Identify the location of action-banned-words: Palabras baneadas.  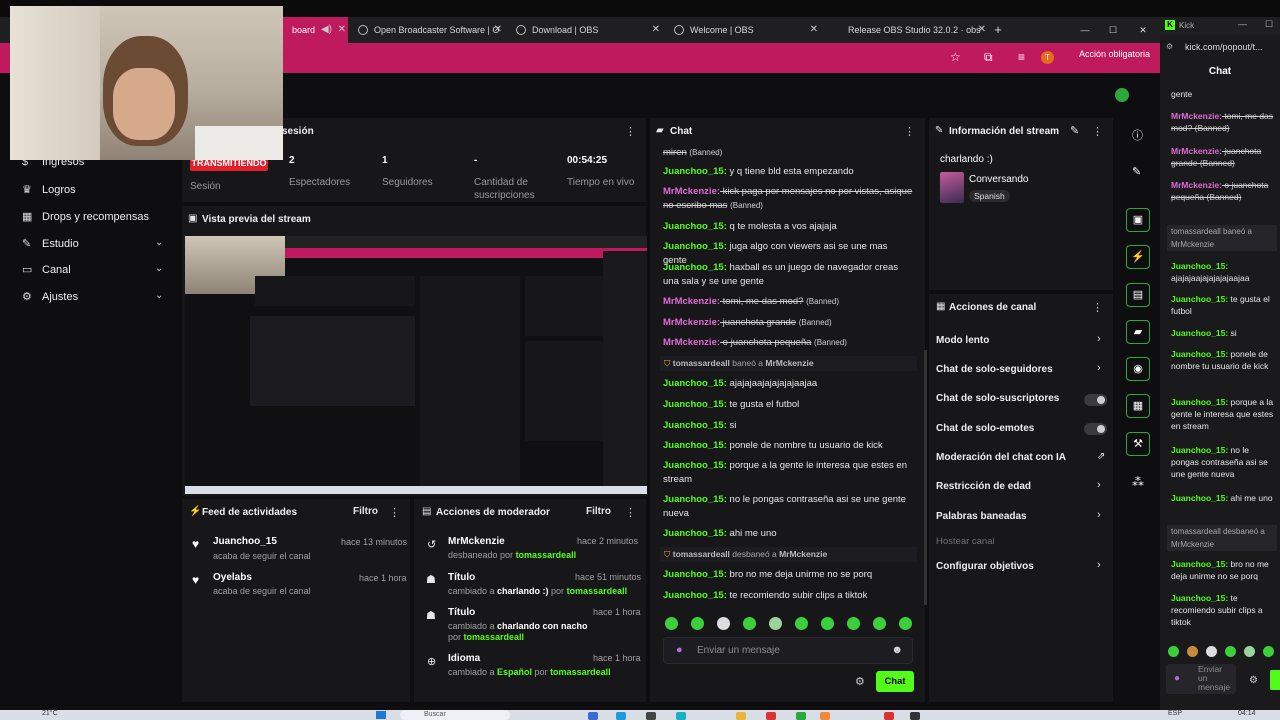
(981, 516).